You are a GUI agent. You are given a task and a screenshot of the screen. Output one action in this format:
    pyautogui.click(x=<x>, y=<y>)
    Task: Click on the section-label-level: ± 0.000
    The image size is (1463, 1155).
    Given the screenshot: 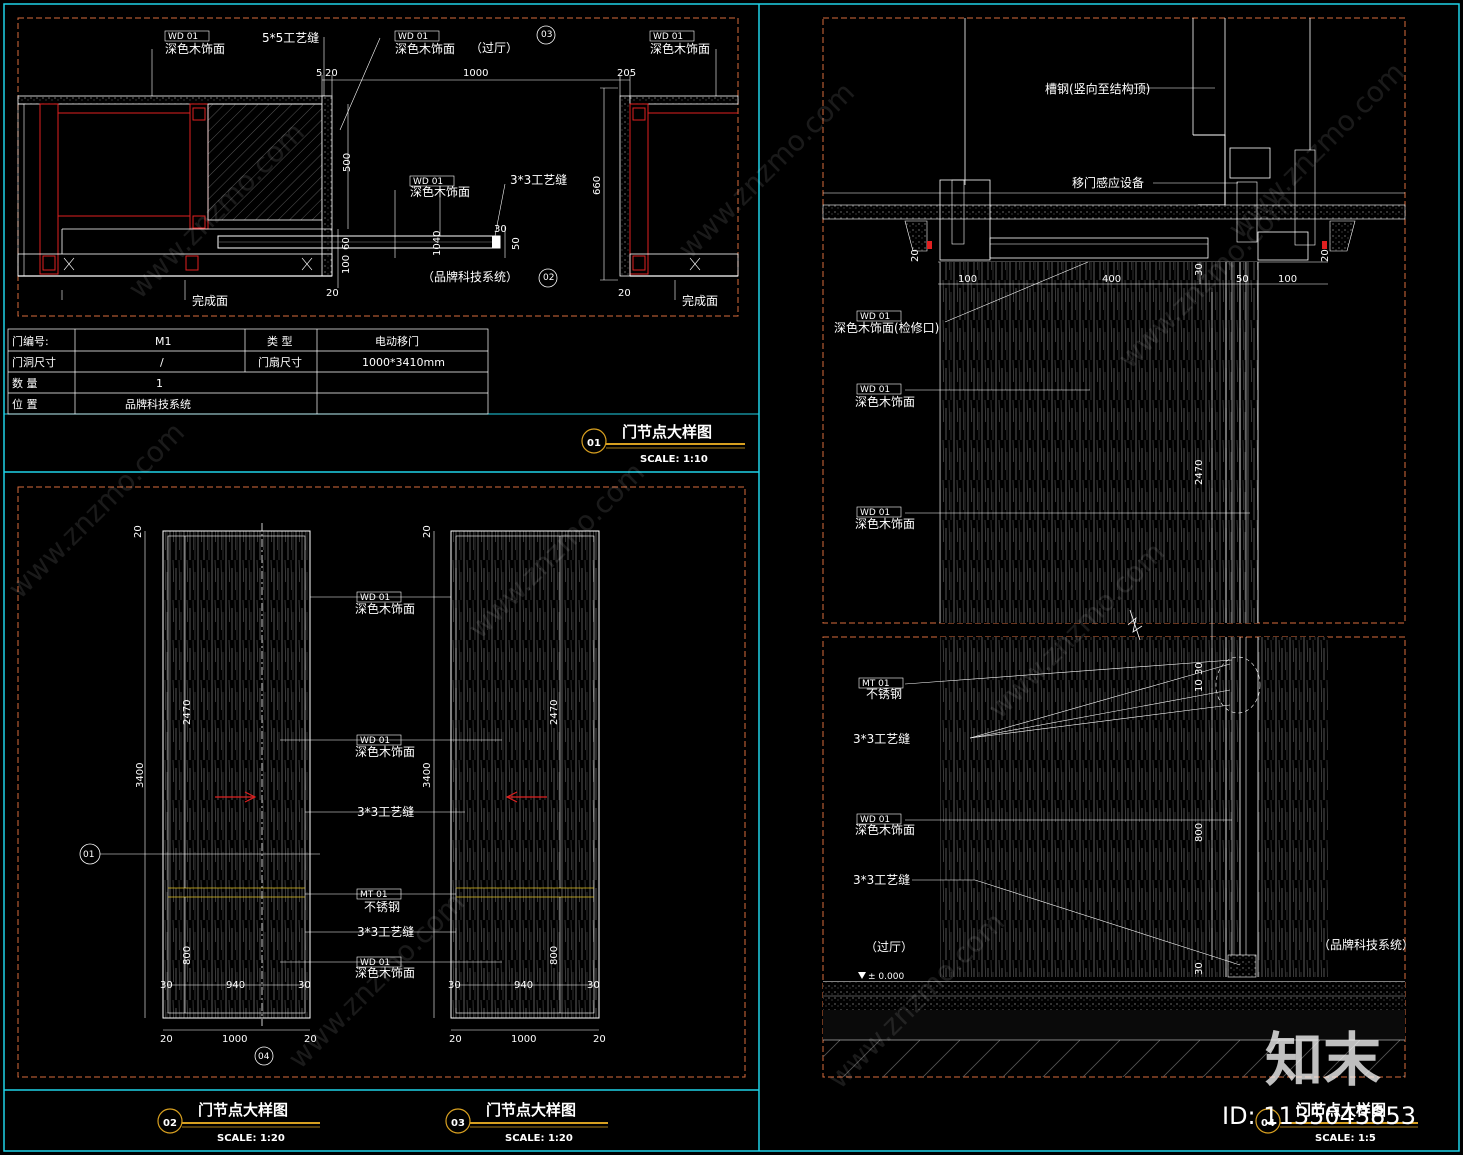 What is the action you would take?
    pyautogui.click(x=886, y=977)
    